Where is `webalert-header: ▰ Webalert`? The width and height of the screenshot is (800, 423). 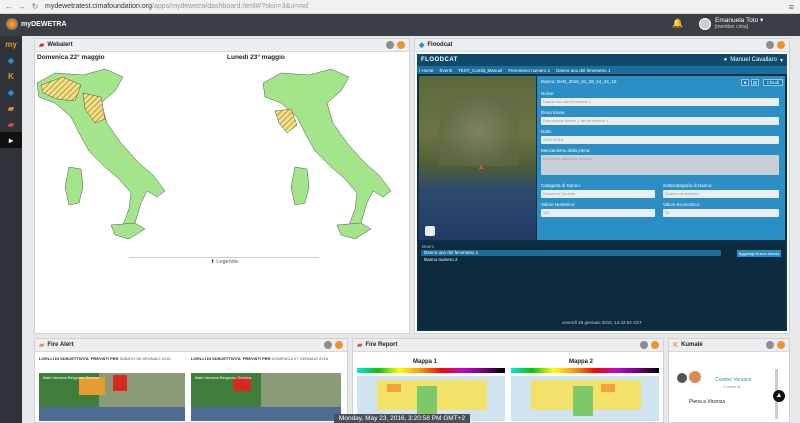
webalert-header: ▰ Webalert is located at coordinates (222, 45).